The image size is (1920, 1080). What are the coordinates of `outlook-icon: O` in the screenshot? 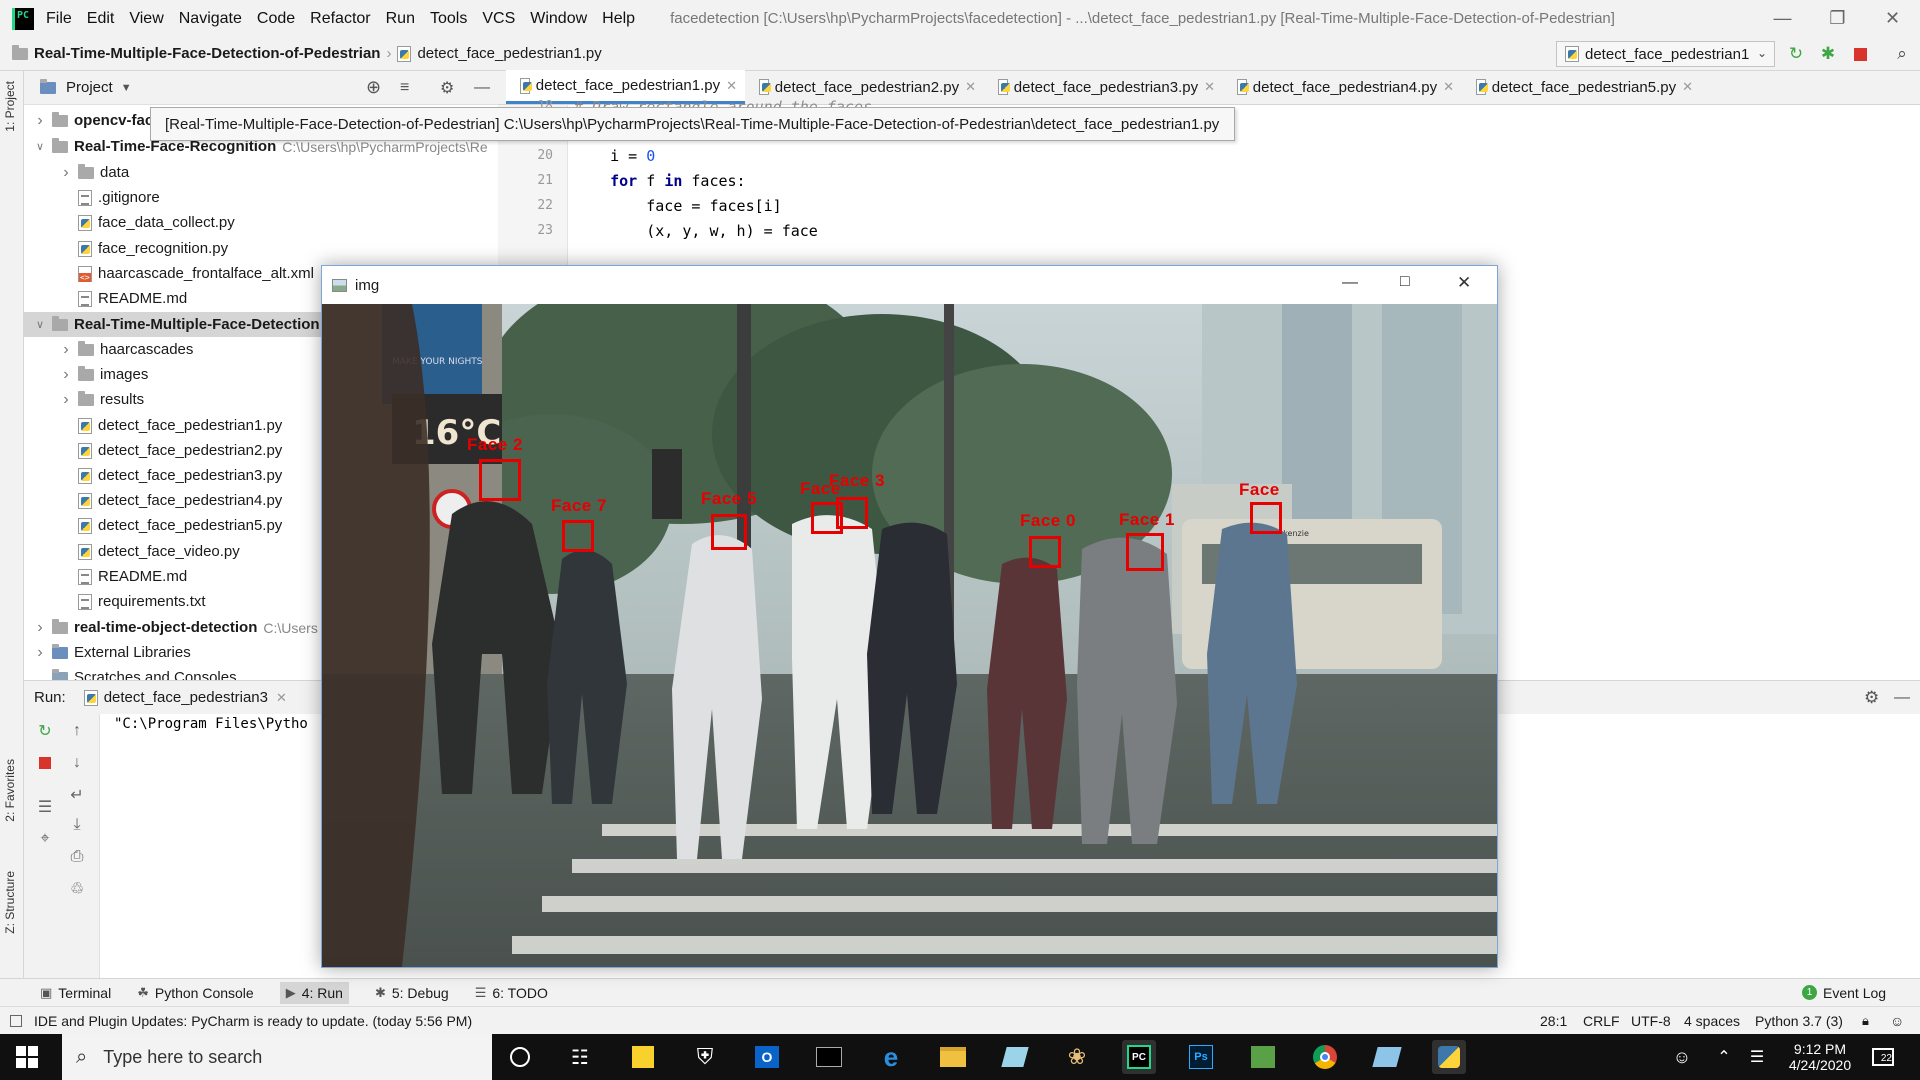 It's located at (767, 1057).